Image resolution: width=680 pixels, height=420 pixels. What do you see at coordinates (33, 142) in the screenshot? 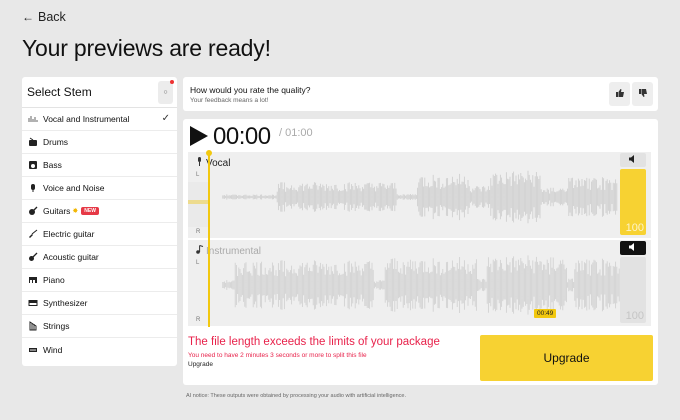
I see `drum-icon` at bounding box center [33, 142].